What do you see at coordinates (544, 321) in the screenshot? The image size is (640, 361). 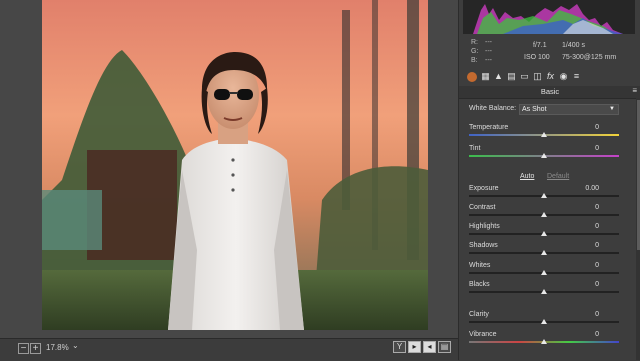 I see `slider-thumb-clarity` at bounding box center [544, 321].